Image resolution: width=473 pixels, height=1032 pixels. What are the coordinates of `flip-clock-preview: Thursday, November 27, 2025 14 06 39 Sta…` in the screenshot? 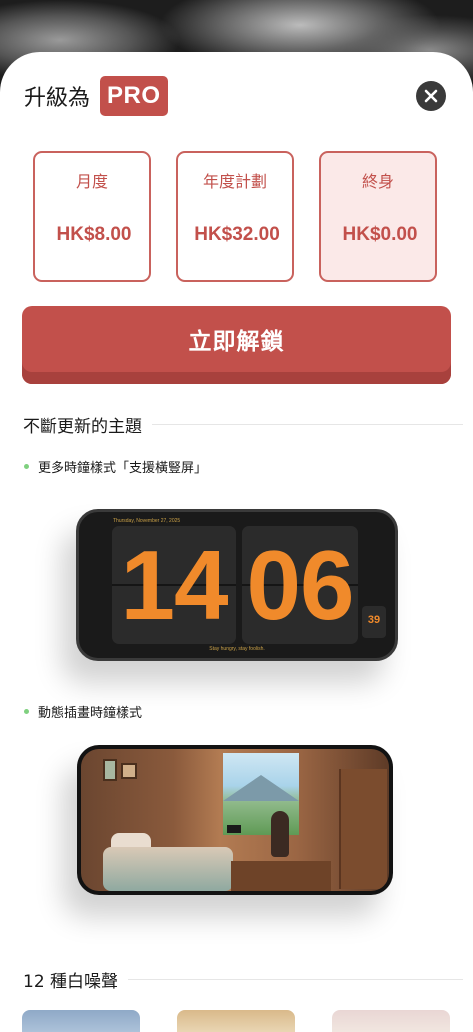 It's located at (237, 585).